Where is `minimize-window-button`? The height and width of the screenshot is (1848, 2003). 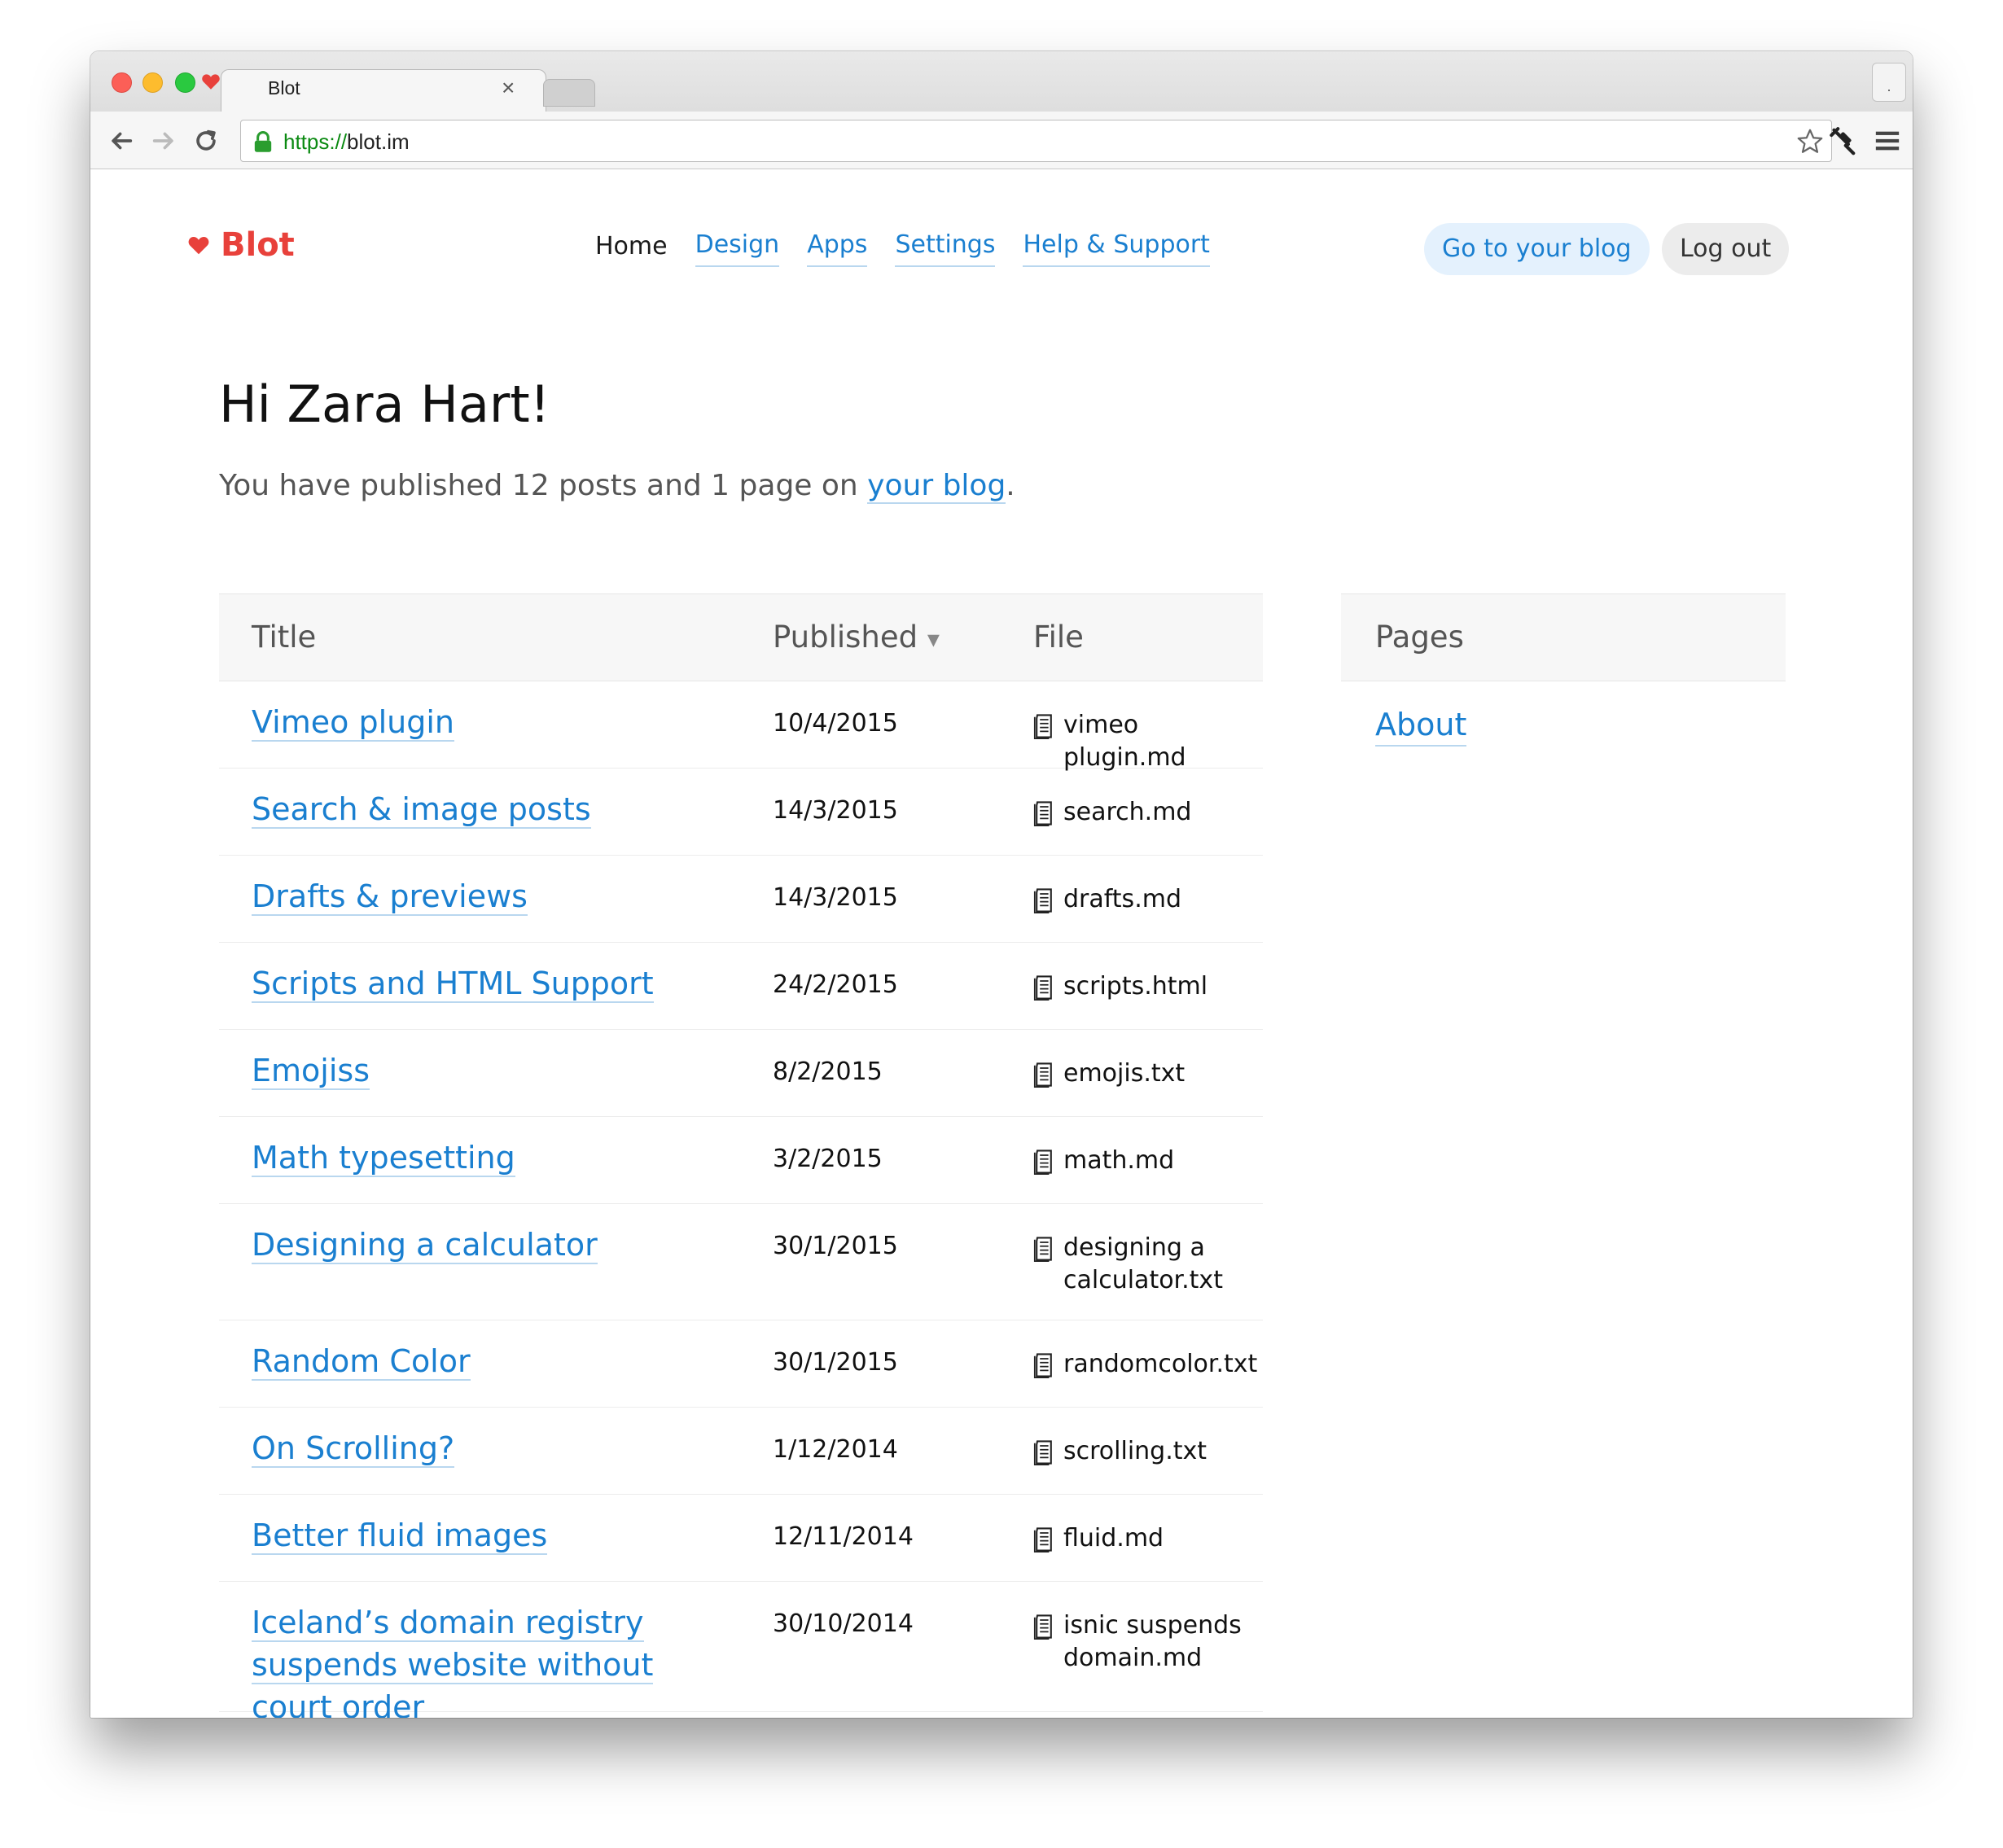 minimize-window-button is located at coordinates (152, 82).